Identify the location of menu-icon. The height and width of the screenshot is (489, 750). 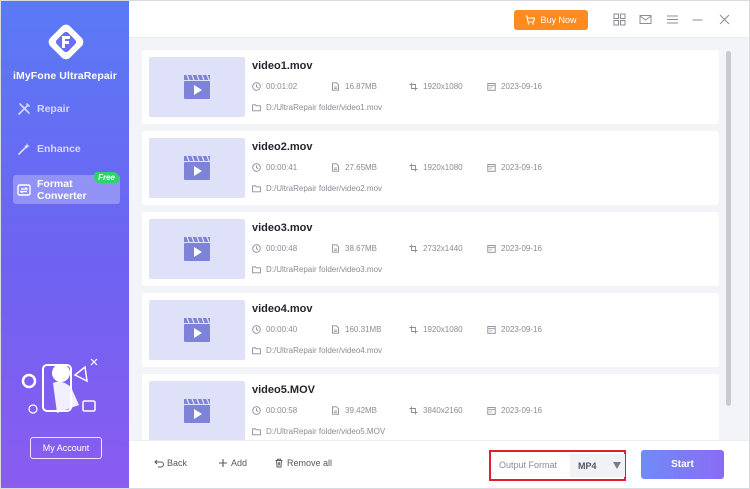
(672, 19).